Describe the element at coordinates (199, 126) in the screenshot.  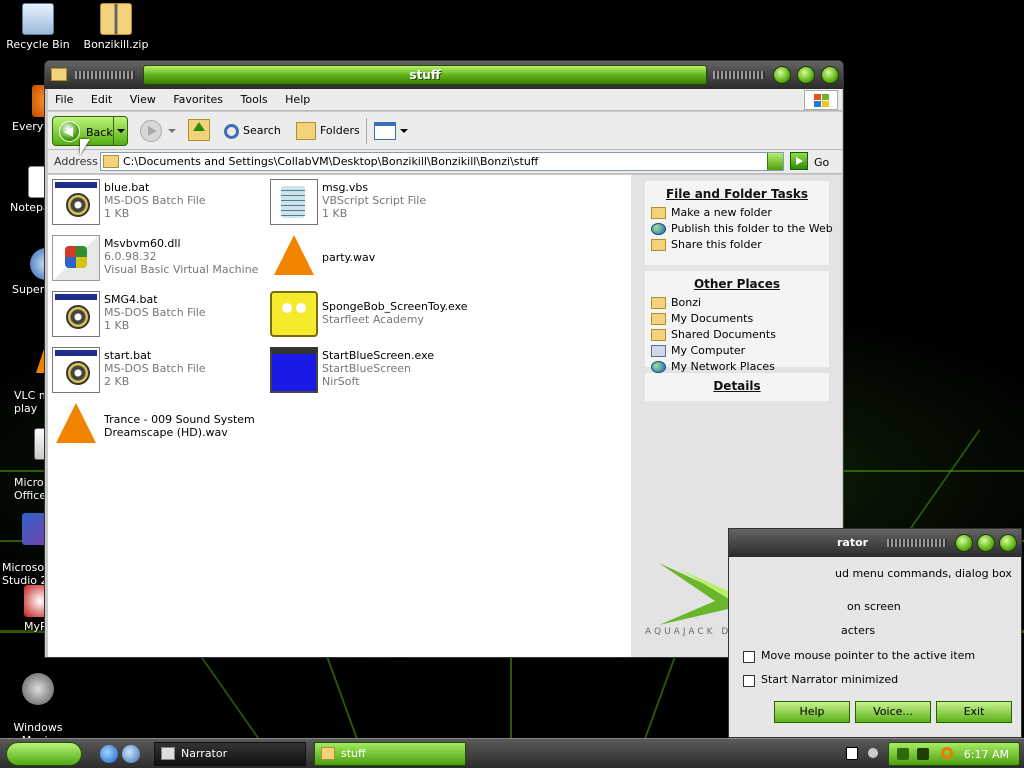
I see `up-arrow-icon` at that location.